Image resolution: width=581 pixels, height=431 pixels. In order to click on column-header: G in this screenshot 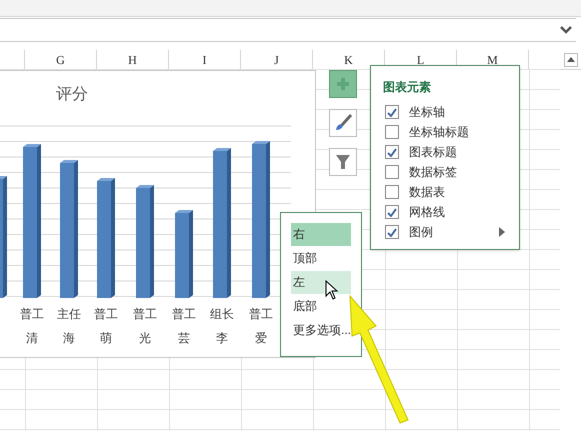, I will do `click(61, 59)`.